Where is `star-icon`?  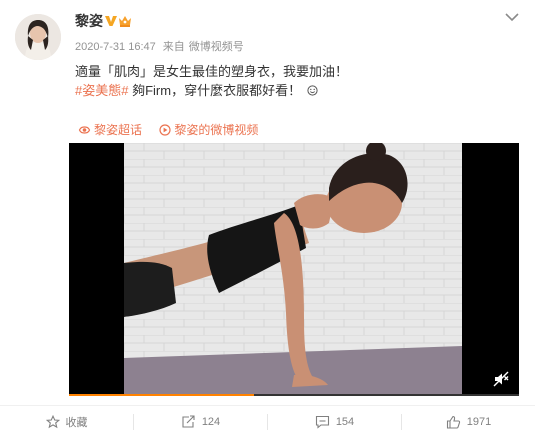 star-icon is located at coordinates (52, 422).